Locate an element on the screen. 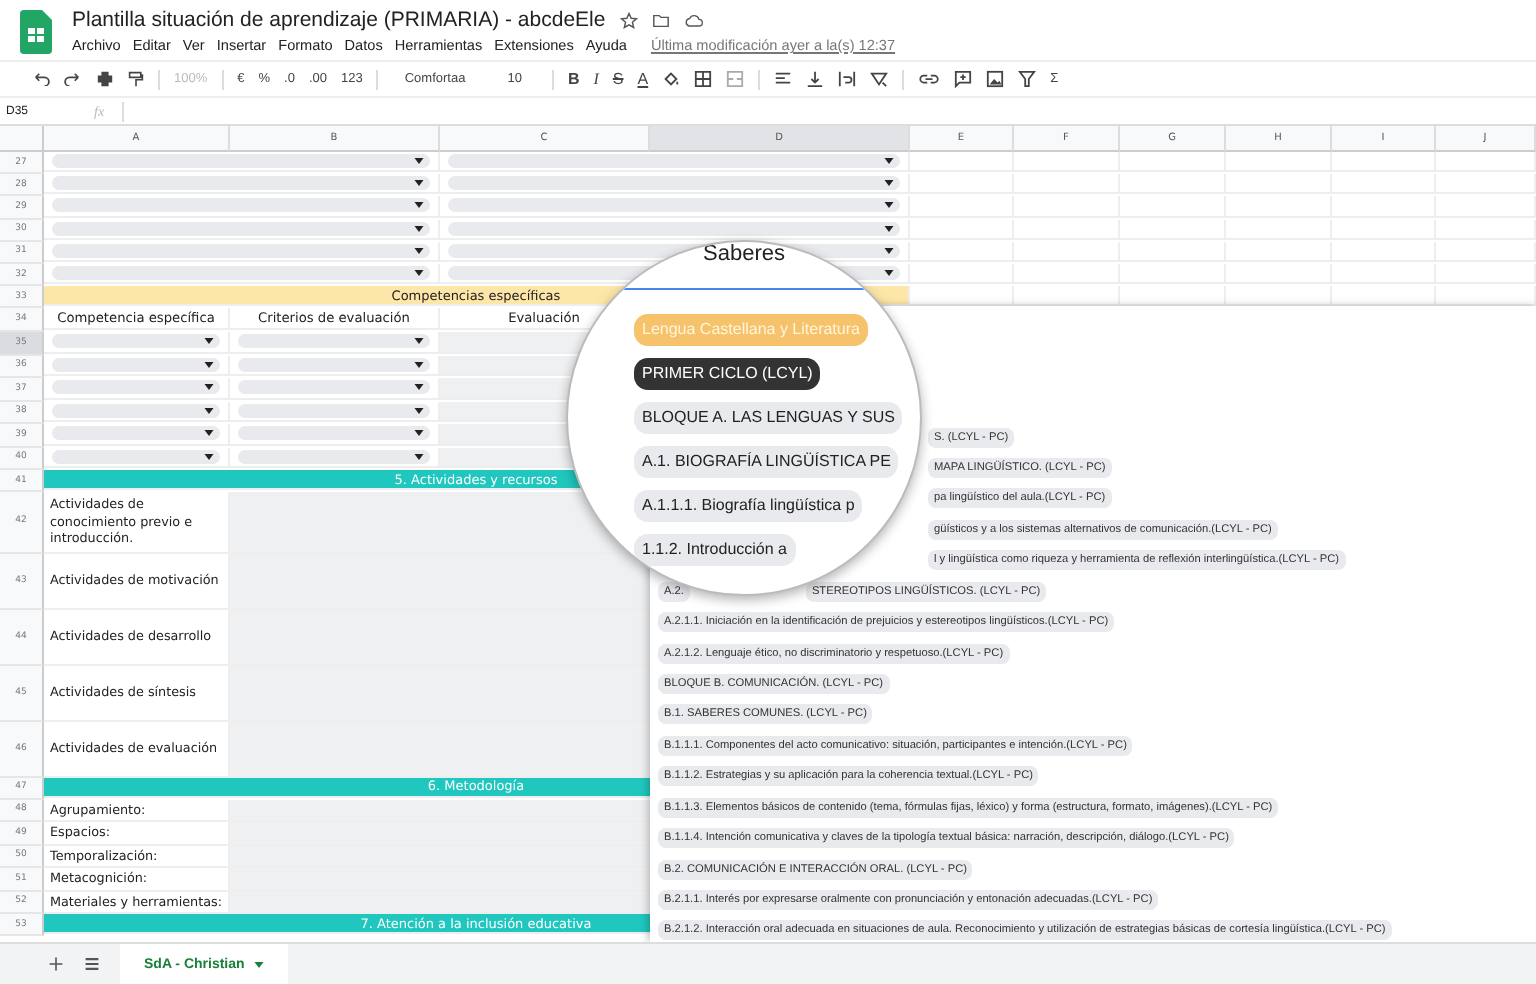 Image resolution: width=1536 pixels, height=984 pixels. star-icon is located at coordinates (628, 20).